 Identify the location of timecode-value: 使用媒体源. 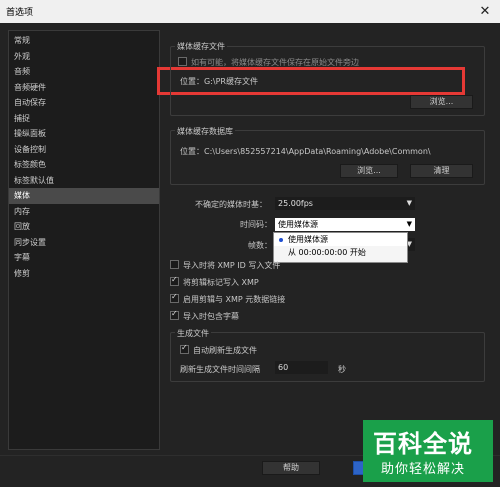
(298, 224).